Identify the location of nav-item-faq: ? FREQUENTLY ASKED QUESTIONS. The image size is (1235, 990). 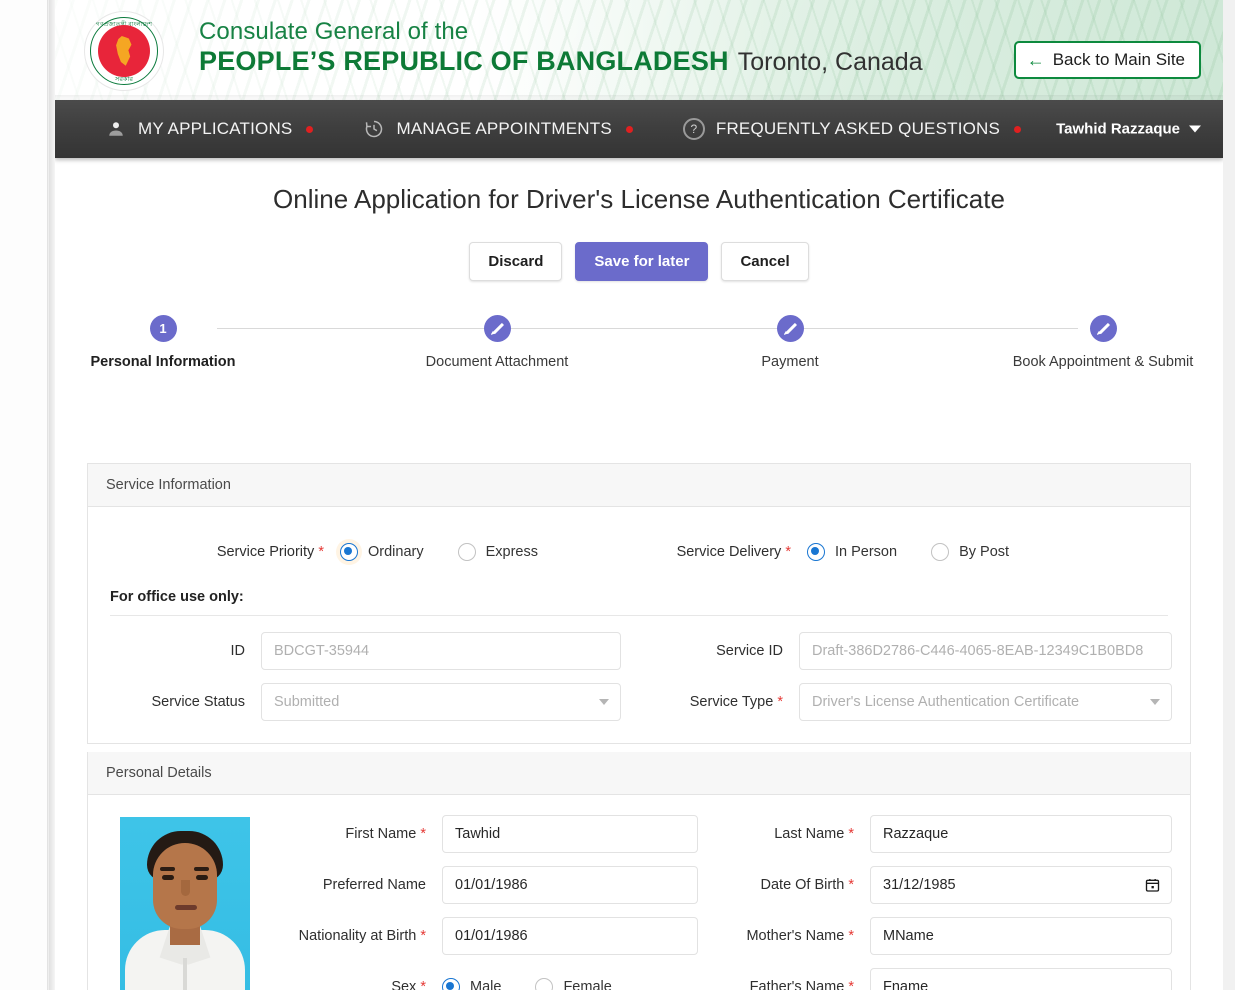
(852, 129).